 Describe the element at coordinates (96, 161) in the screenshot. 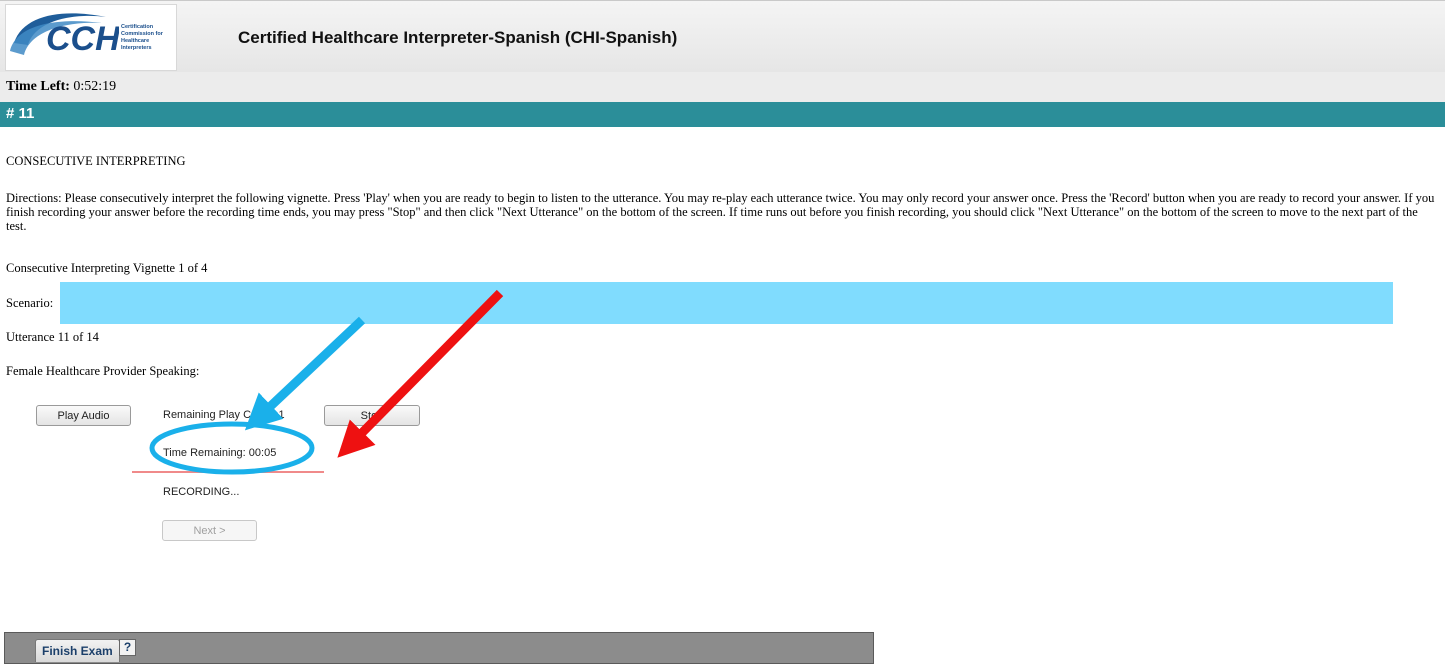

I see `section-title: CONSECUTIVE INTERPRETING` at that location.